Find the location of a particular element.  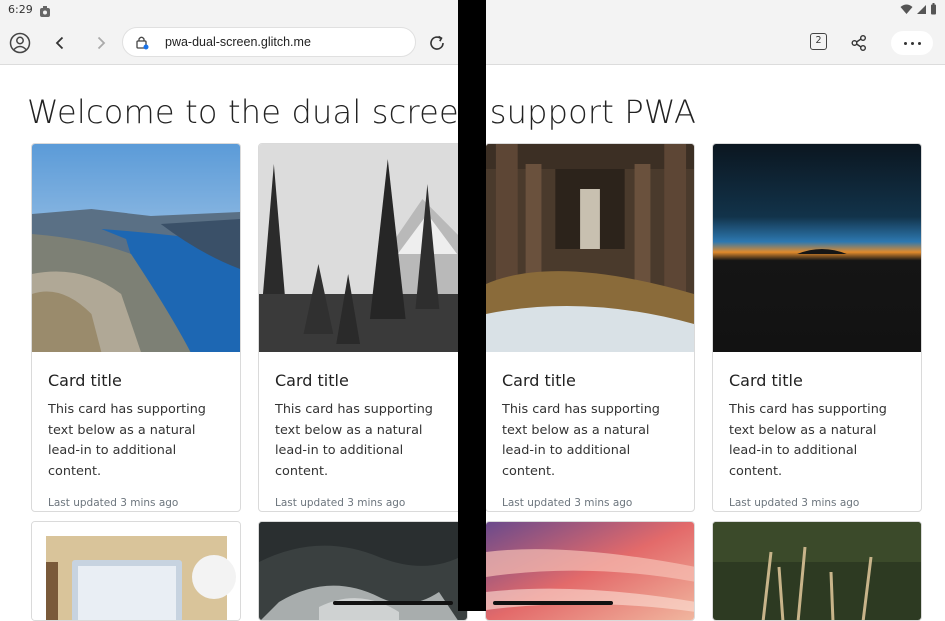

profile-icon is located at coordinates (20, 43).